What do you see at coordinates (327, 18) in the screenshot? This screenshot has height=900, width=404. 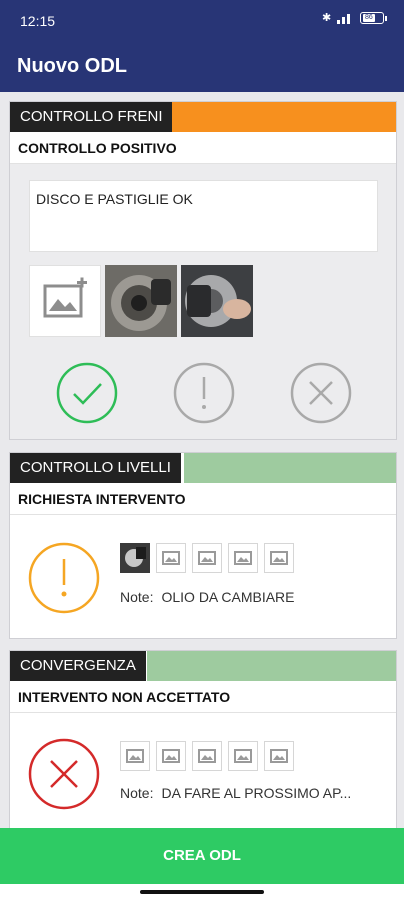 I see `bluetooth-icon: ✱` at bounding box center [327, 18].